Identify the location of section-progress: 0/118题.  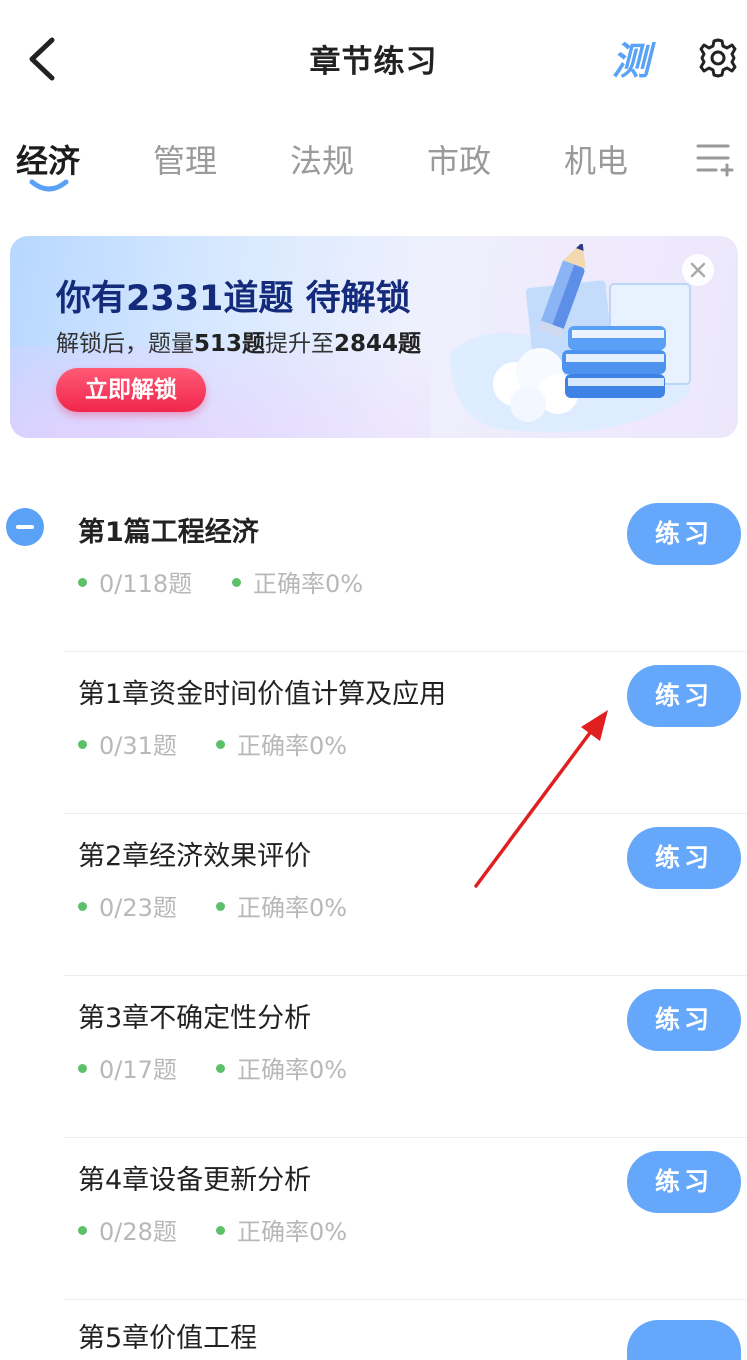
(135, 581).